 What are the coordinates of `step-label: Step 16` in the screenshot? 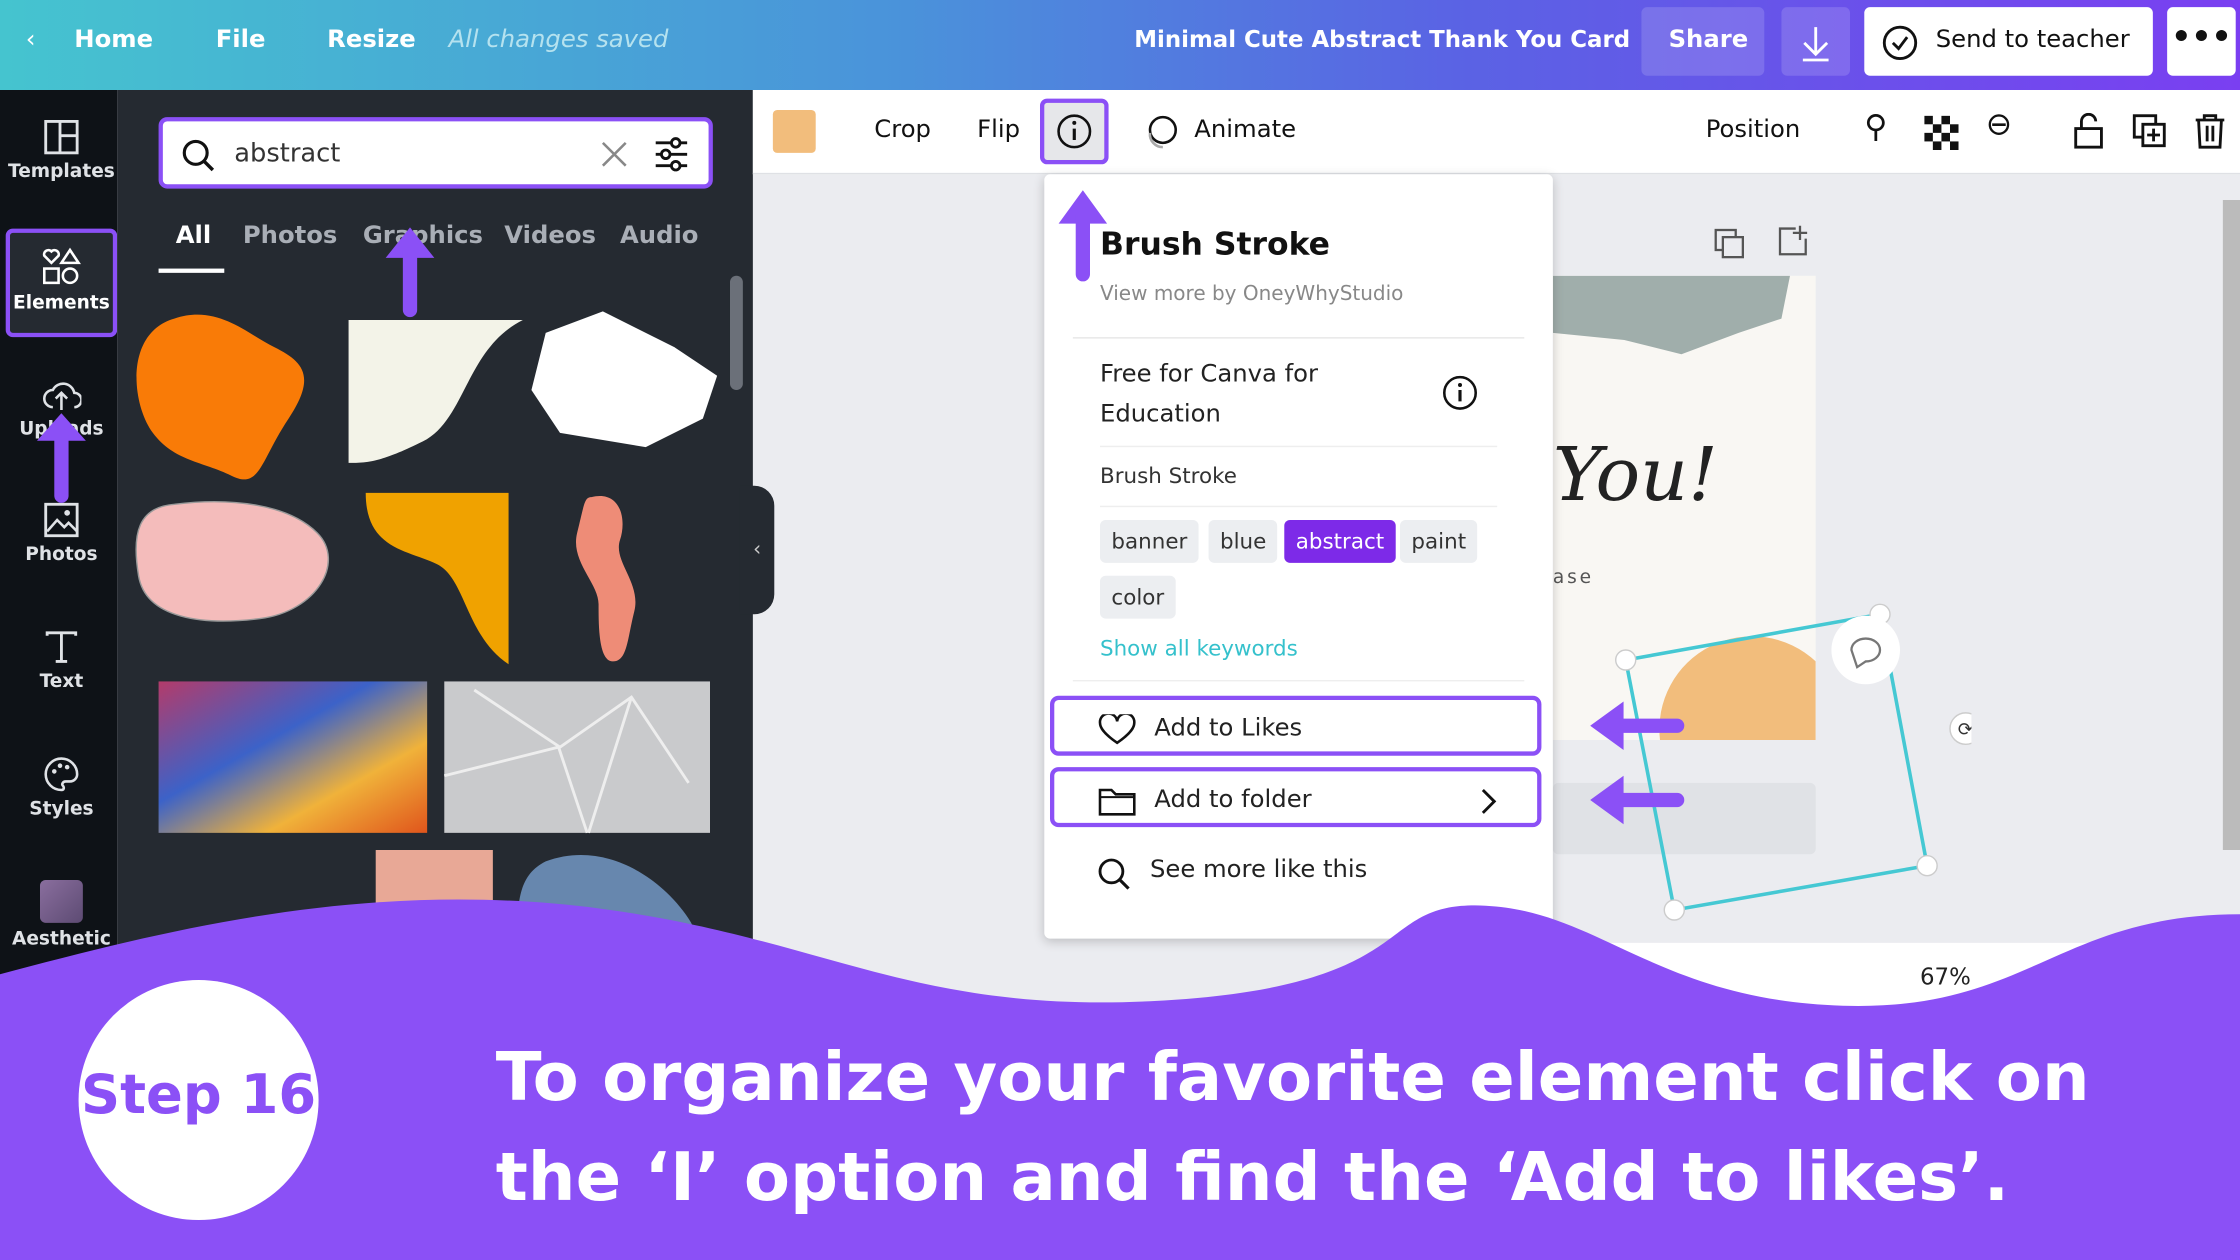 It's located at (198, 1094).